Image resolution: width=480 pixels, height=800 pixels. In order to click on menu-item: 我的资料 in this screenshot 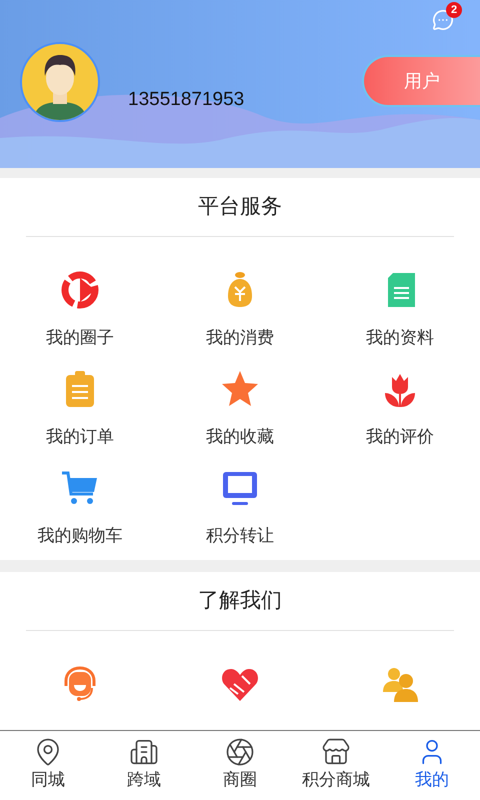, I will do `click(400, 299)`.